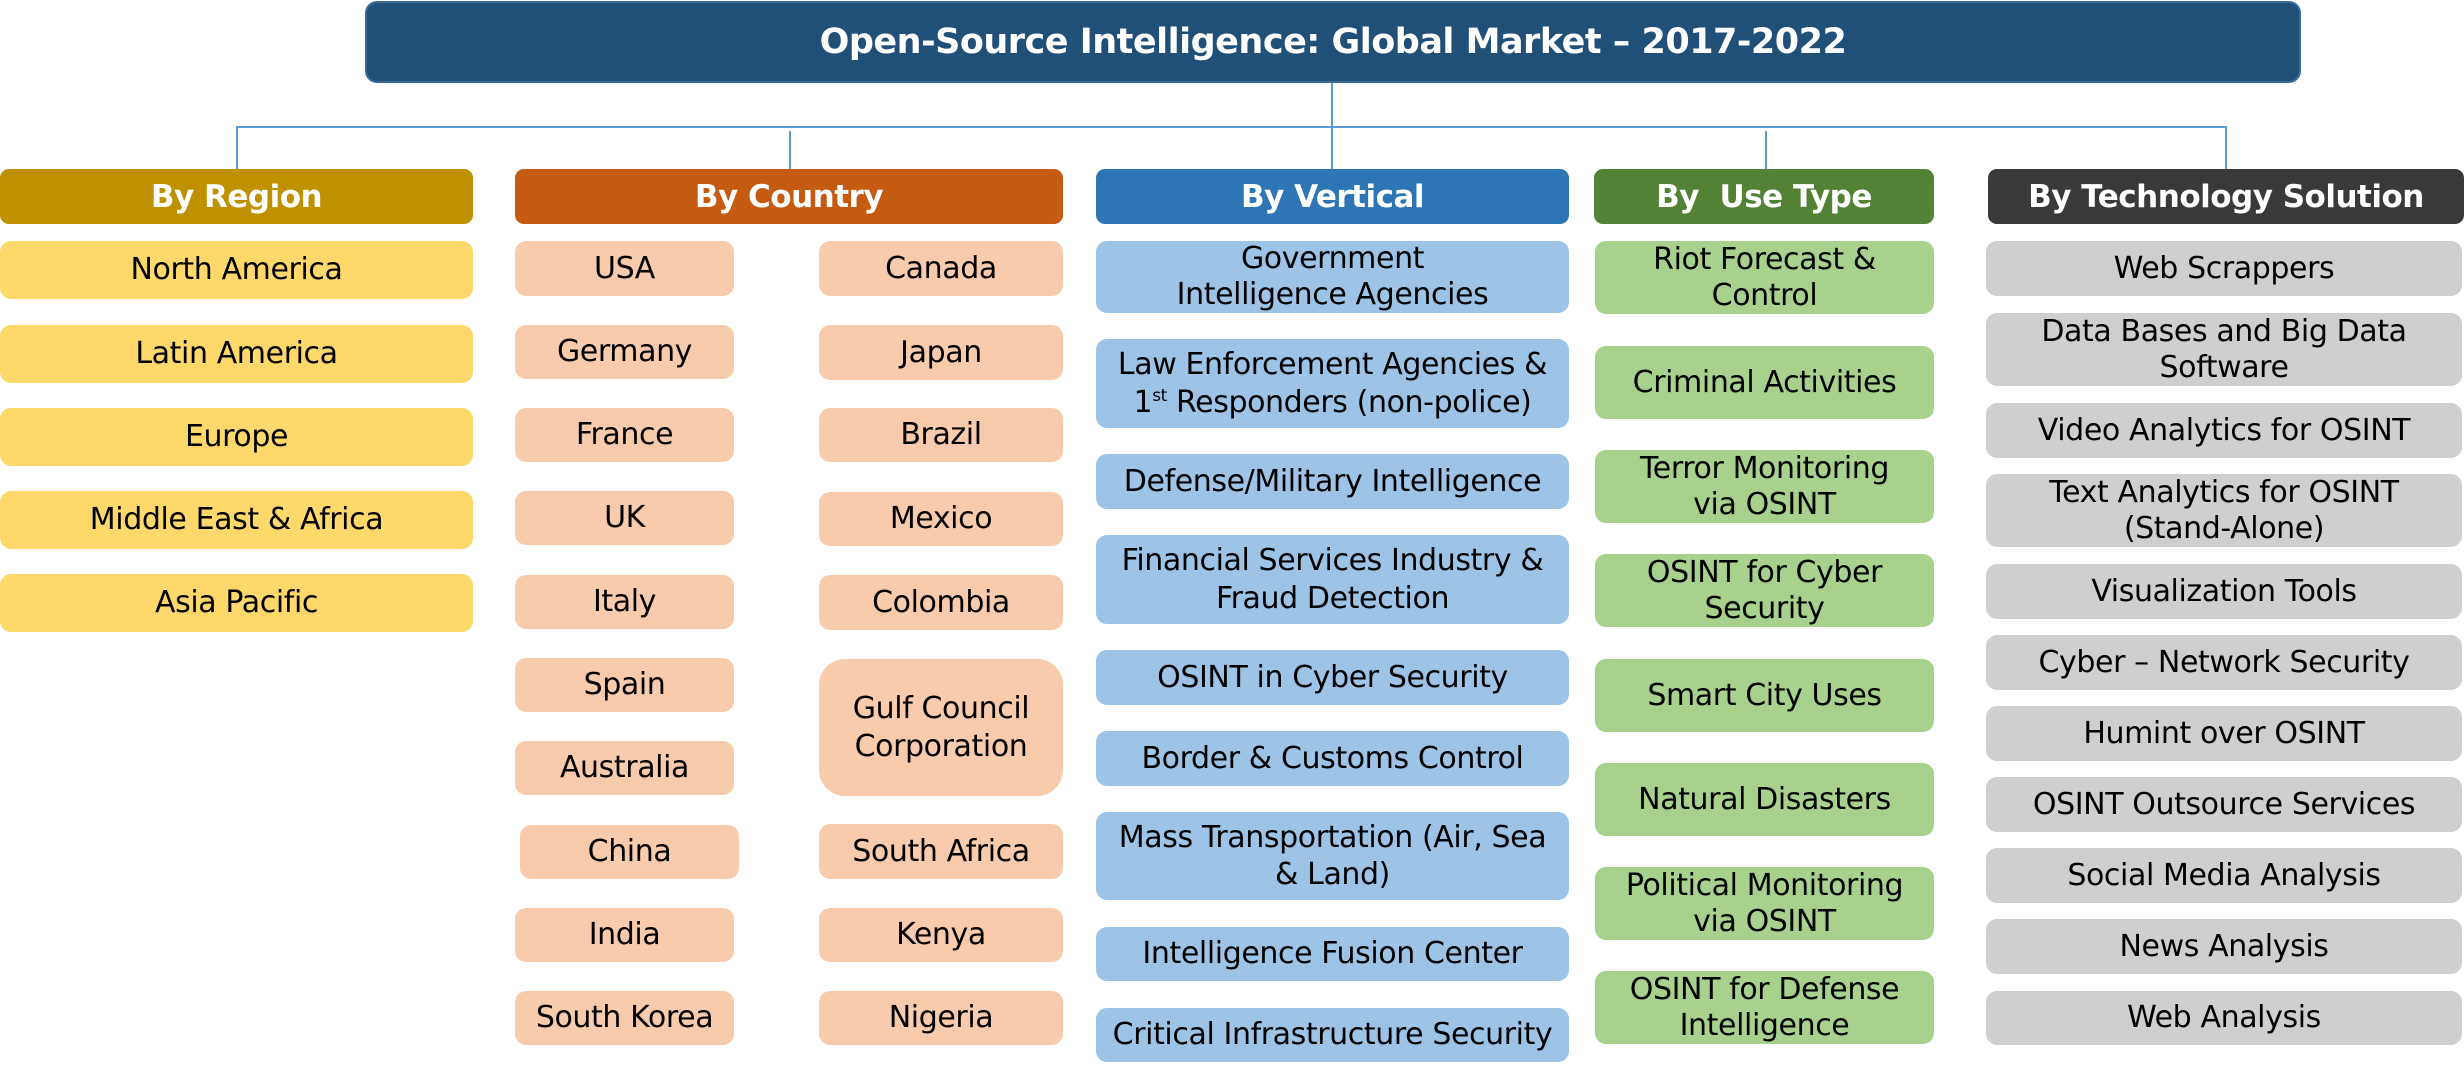 Image resolution: width=2464 pixels, height=1076 pixels. I want to click on vertical-item: Border & Customs Control, so click(1332, 758).